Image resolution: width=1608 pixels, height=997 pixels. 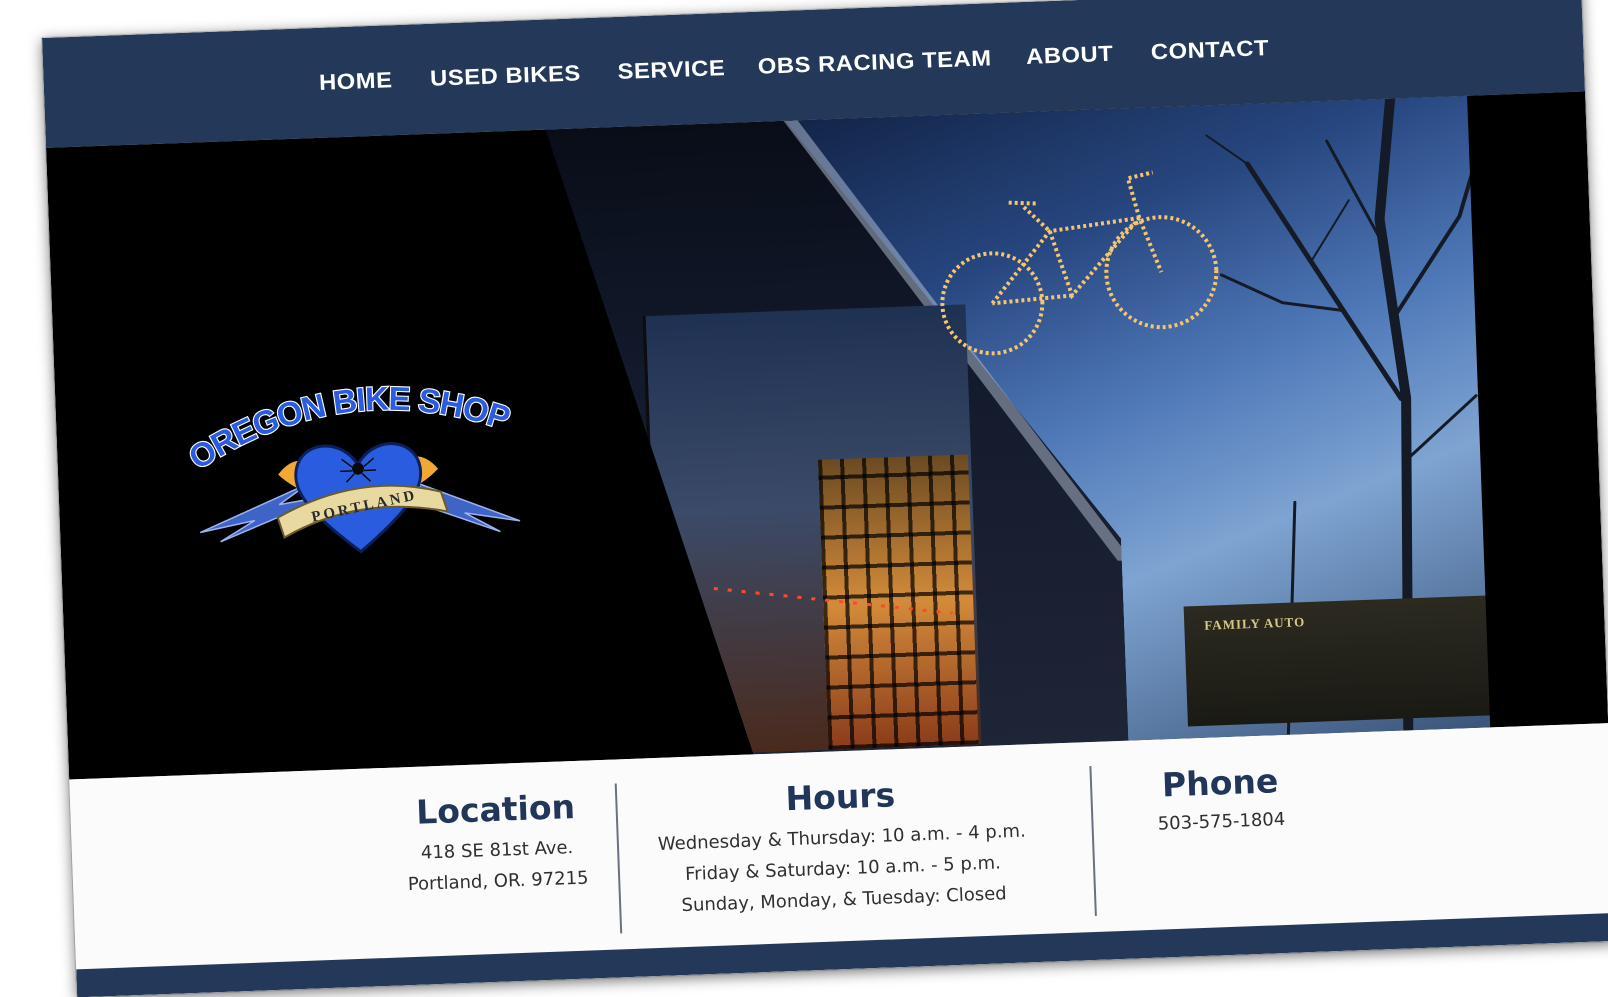 I want to click on nav-about: About, so click(x=1069, y=55).